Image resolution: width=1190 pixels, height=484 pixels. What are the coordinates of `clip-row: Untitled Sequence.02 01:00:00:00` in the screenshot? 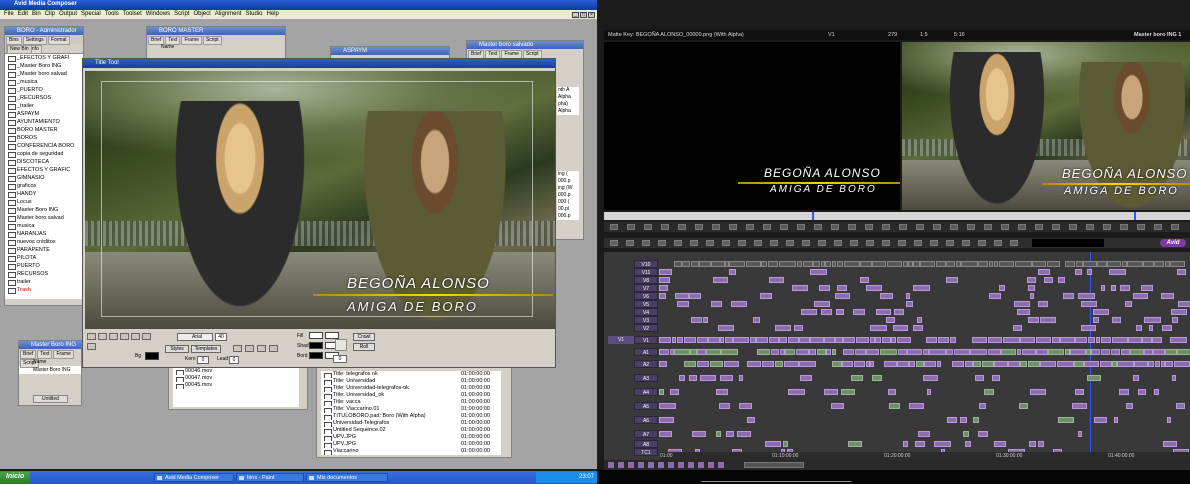 It's located at (411, 430).